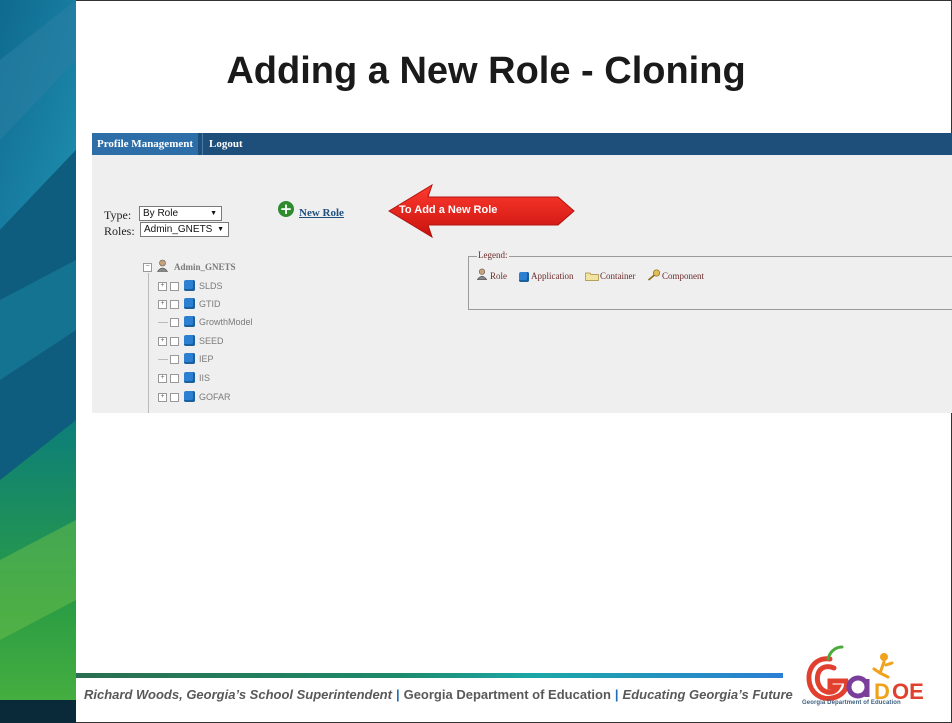 The image size is (952, 723). What do you see at coordinates (211, 341) in the screenshot?
I see `tree-node-label: SEED` at bounding box center [211, 341].